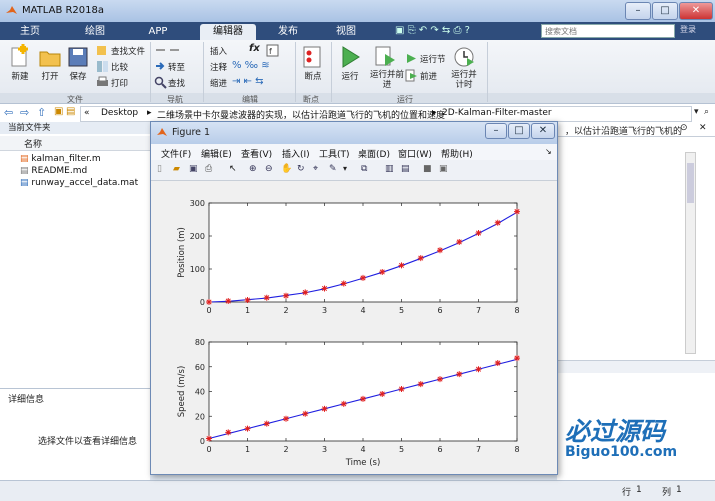 Image resolution: width=715 pixels, height=501 pixels. What do you see at coordinates (387, 80) in the screenshot?
I see `run-advance-button: 运行并前进` at bounding box center [387, 80].